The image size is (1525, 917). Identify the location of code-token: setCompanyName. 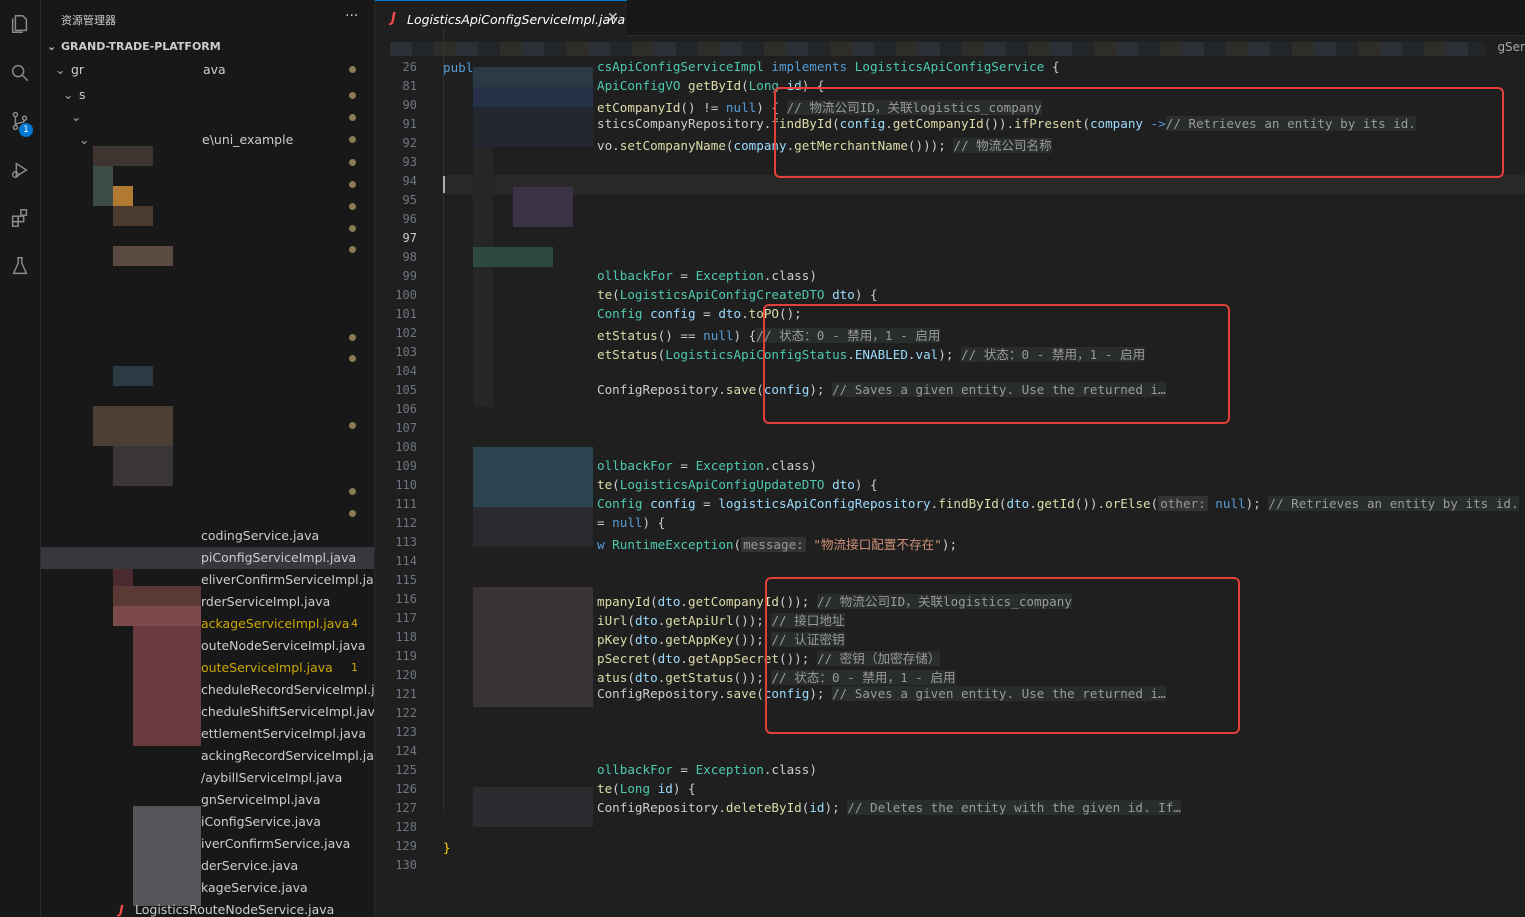
(672, 145).